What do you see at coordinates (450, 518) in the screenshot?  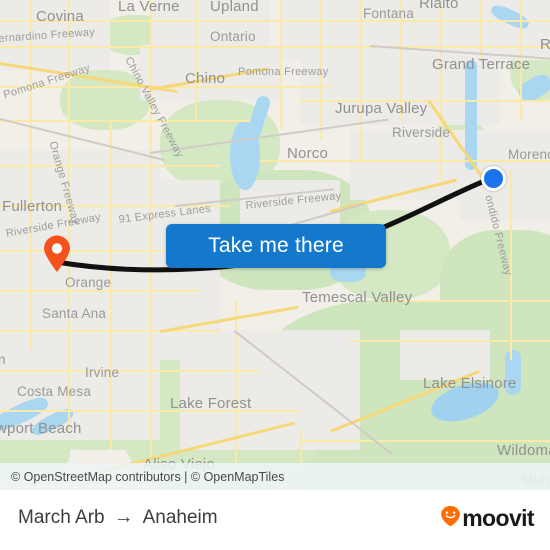 I see `moovit-pin-icon` at bounding box center [450, 518].